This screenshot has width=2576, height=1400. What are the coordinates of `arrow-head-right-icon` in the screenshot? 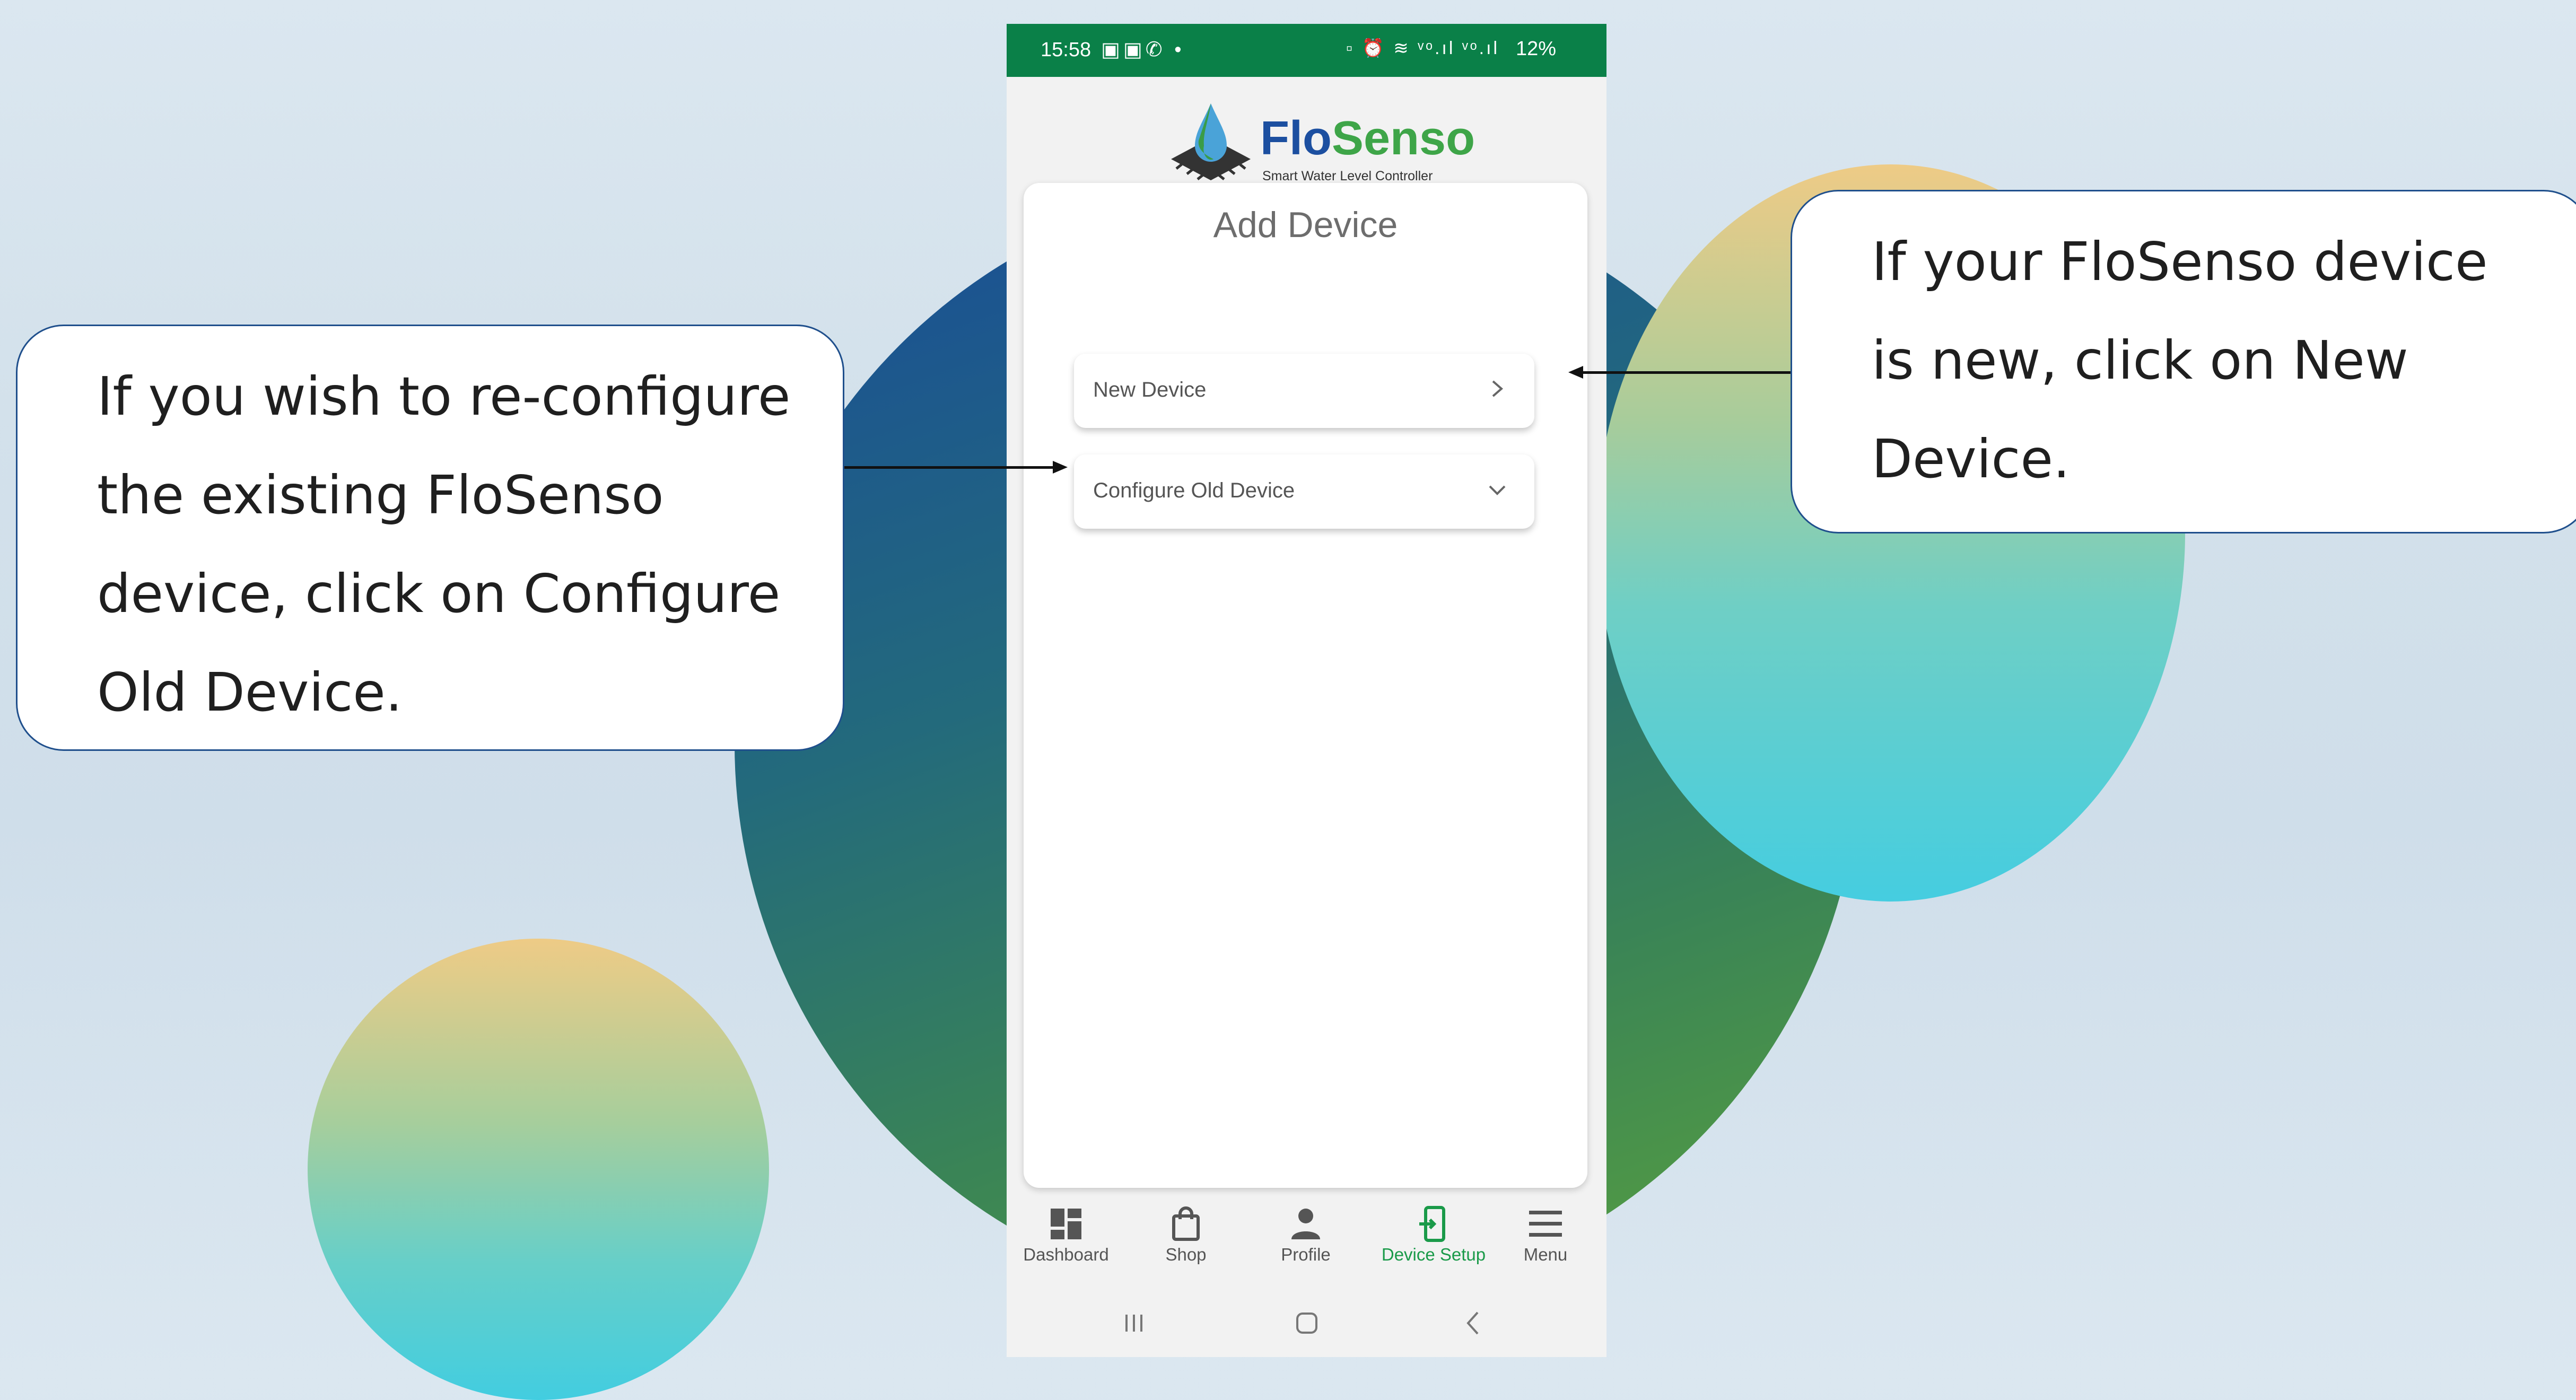 It's located at (1060, 467).